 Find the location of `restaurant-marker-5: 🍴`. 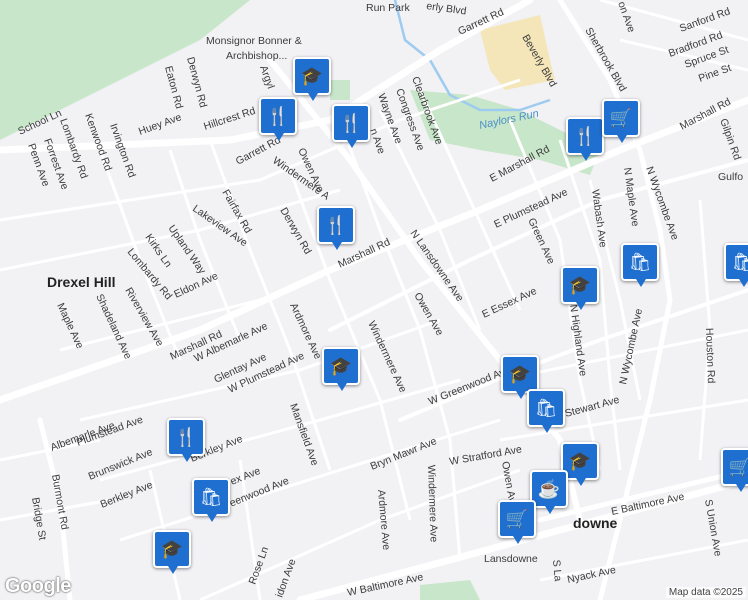

restaurant-marker-5: 🍴 is located at coordinates (186, 440).